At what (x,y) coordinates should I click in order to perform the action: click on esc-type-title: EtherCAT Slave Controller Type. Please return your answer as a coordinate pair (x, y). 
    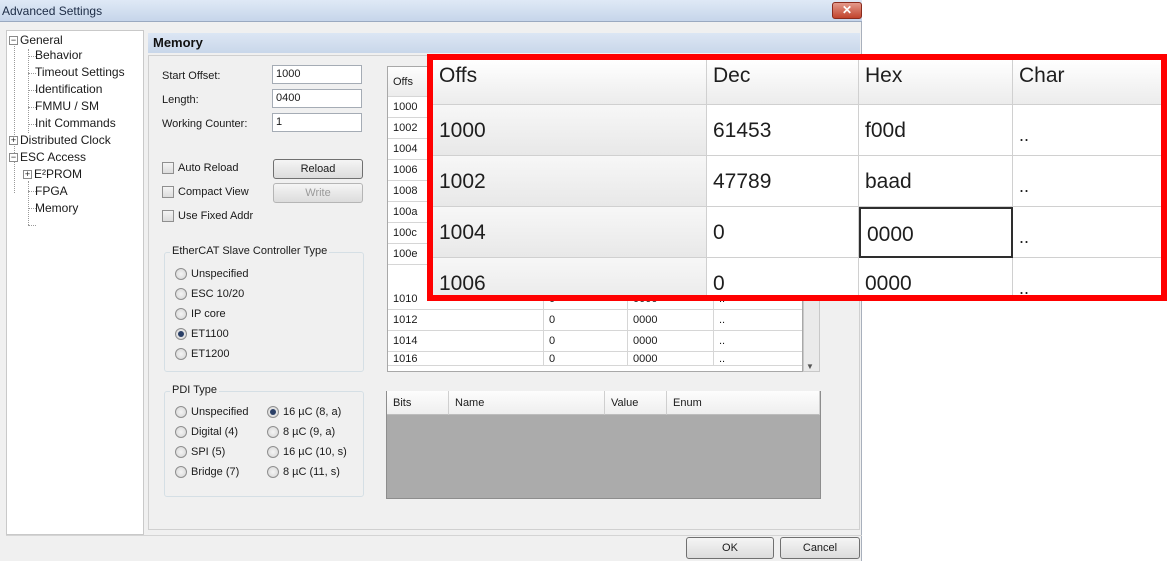
    Looking at the image, I should click on (250, 251).